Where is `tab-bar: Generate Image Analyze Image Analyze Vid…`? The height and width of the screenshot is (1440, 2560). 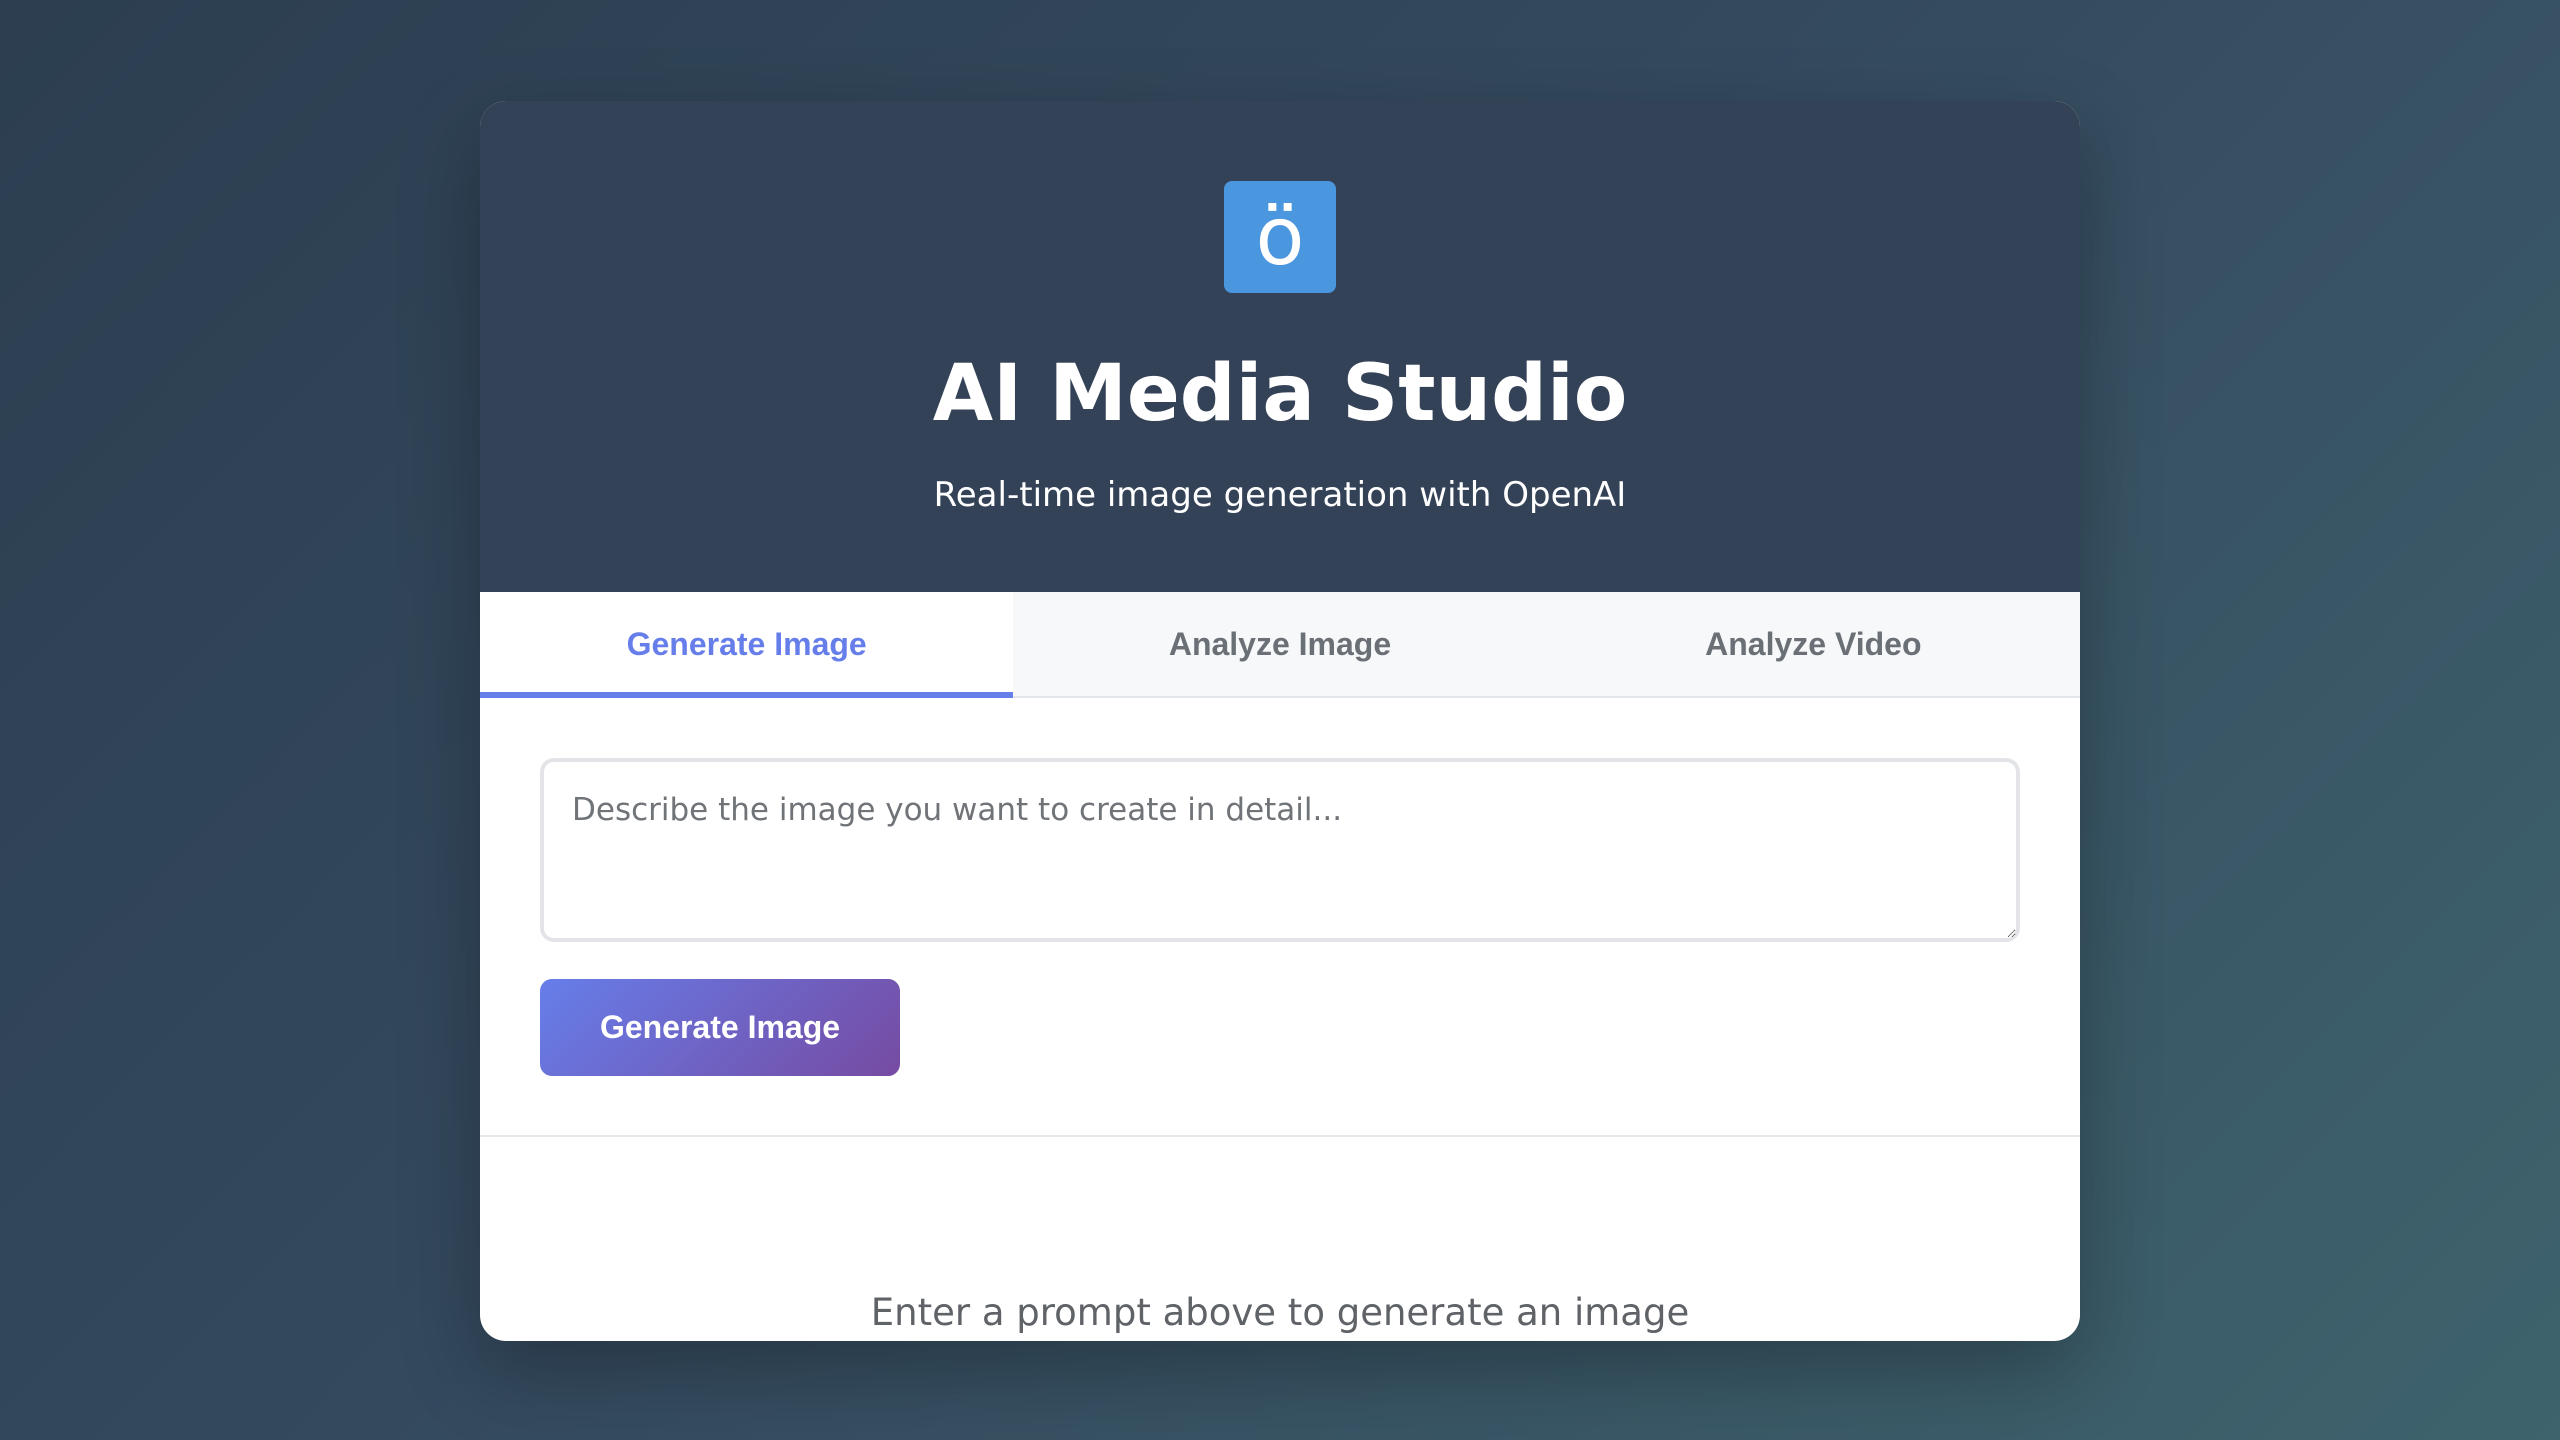
tab-bar: Generate Image Analyze Image Analyze Vid… is located at coordinates (1280, 645).